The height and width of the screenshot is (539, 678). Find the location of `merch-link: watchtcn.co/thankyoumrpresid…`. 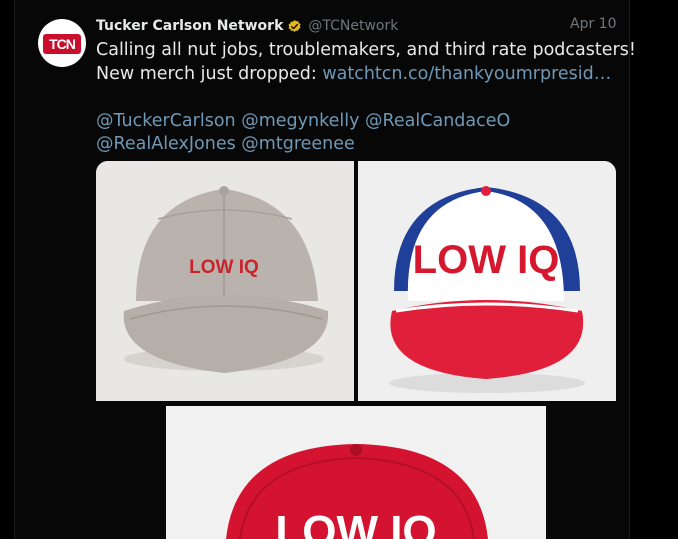

merch-link: watchtcn.co/thankyoumrpresid… is located at coordinates (466, 74).